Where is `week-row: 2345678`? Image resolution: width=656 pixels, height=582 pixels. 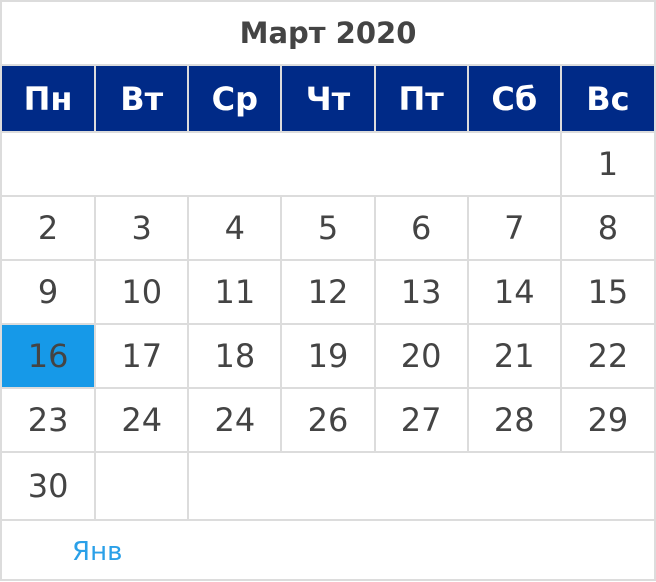
week-row: 2345678 is located at coordinates (328, 228).